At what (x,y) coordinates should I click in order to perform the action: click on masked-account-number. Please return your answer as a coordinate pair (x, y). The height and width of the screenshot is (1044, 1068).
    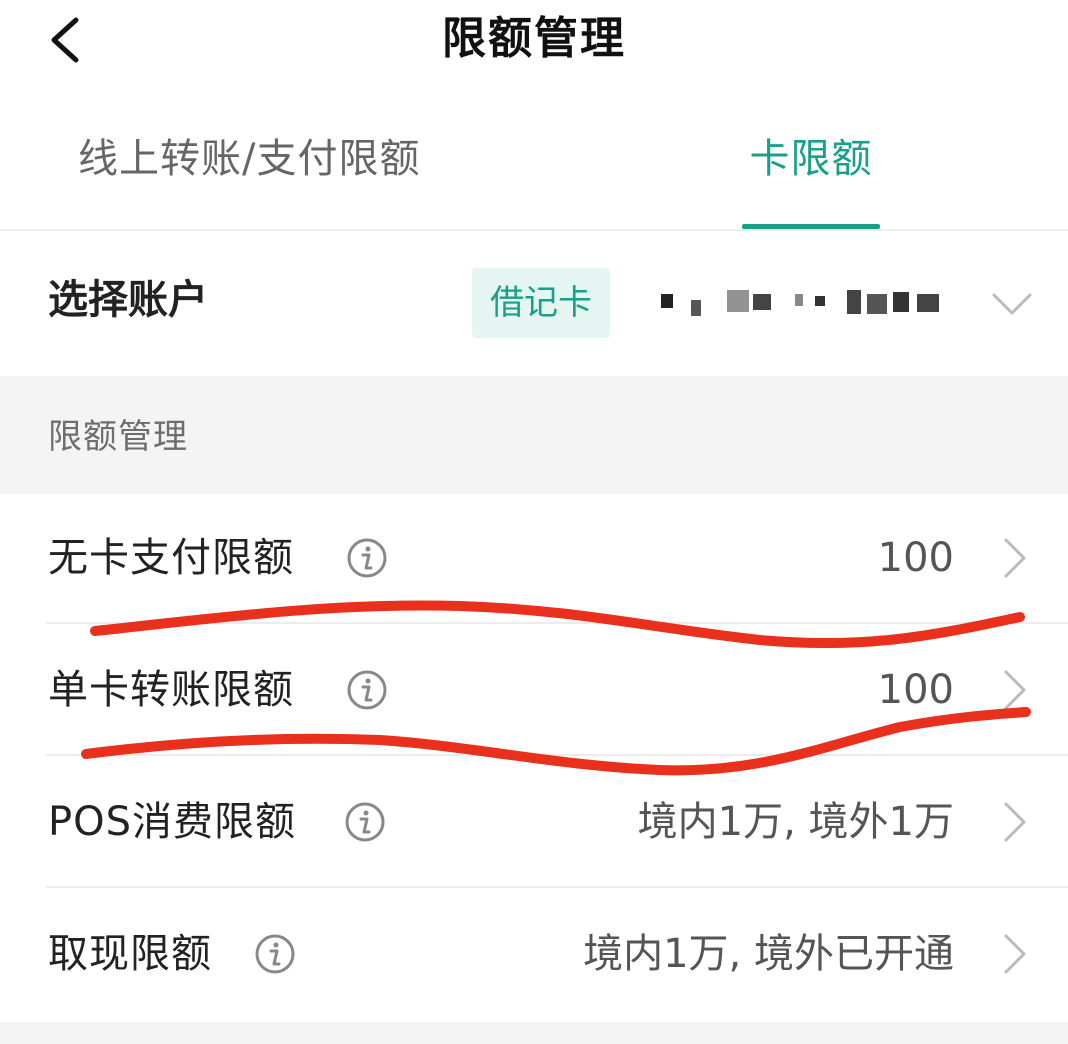
    Looking at the image, I should click on (800, 303).